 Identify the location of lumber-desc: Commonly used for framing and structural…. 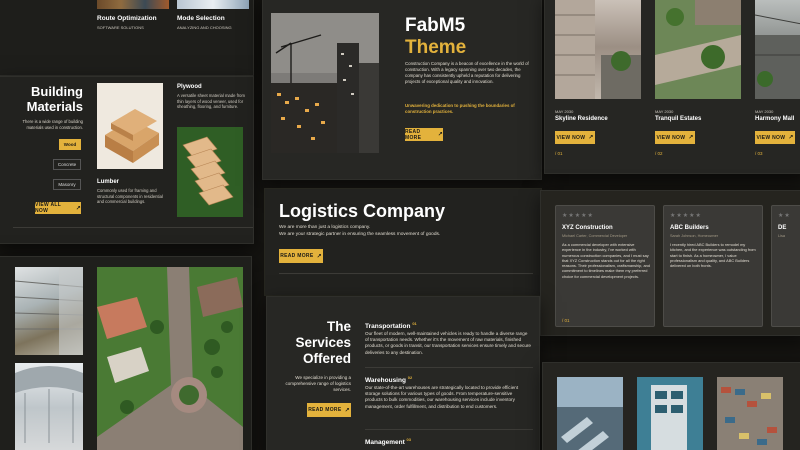
(130, 196).